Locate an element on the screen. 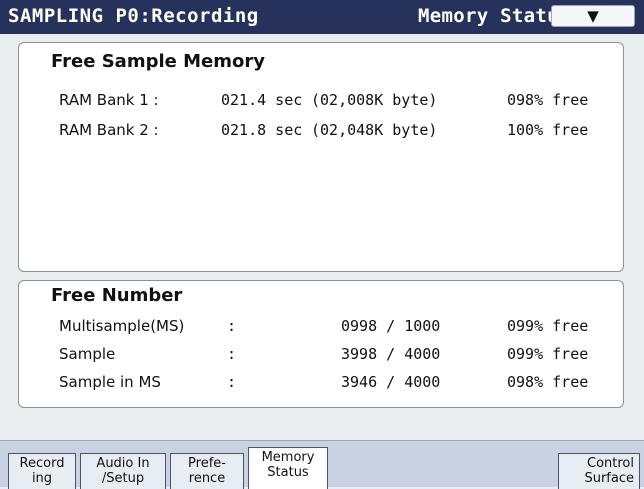 Image resolution: width=644 pixels, height=489 pixels. ram-bank-label: RAM Bank 2 : is located at coordinates (109, 130).